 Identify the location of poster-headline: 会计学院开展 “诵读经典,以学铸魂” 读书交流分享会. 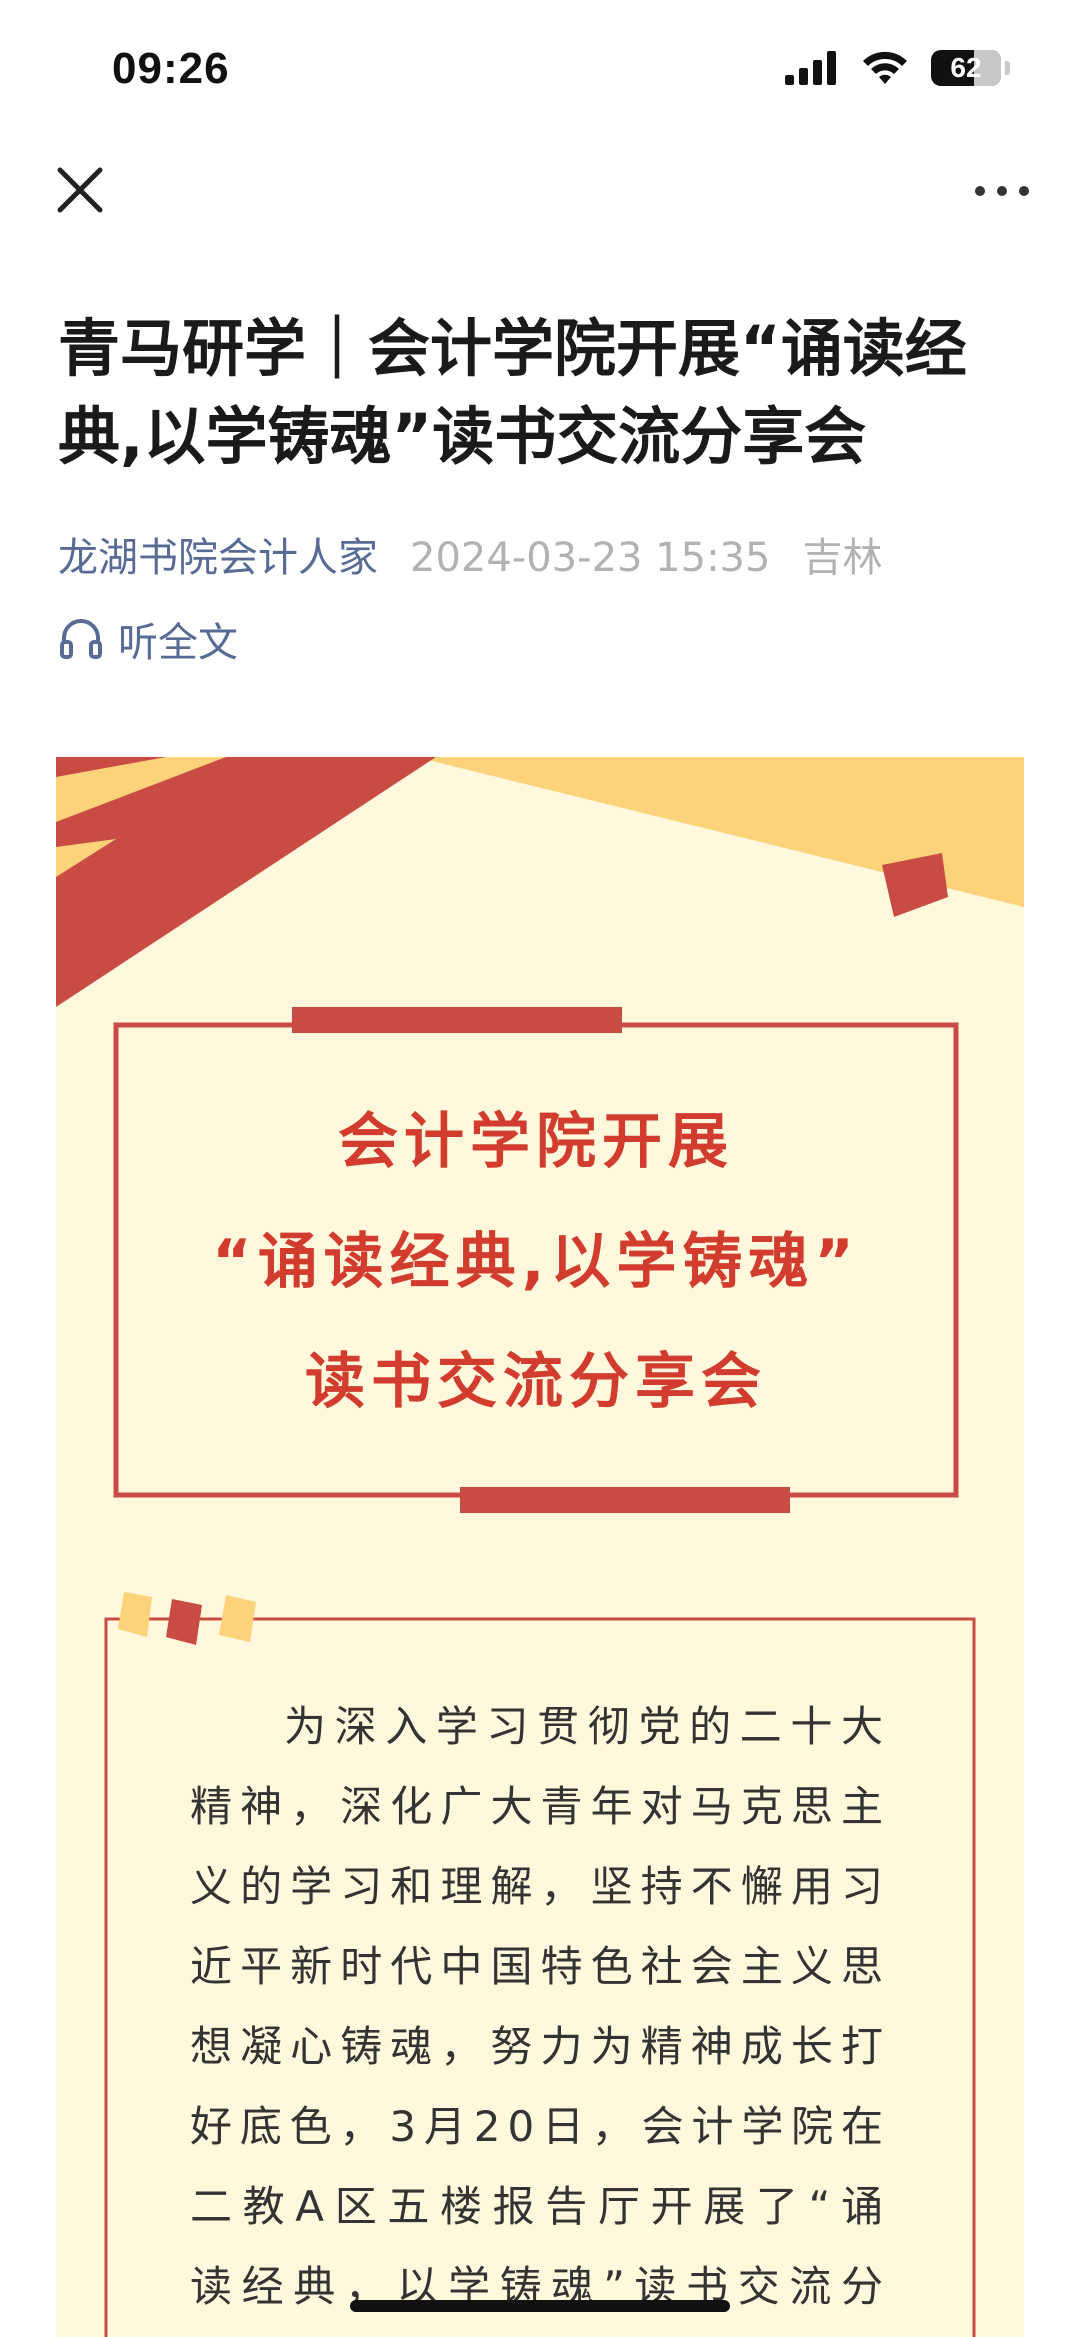
(536, 1262).